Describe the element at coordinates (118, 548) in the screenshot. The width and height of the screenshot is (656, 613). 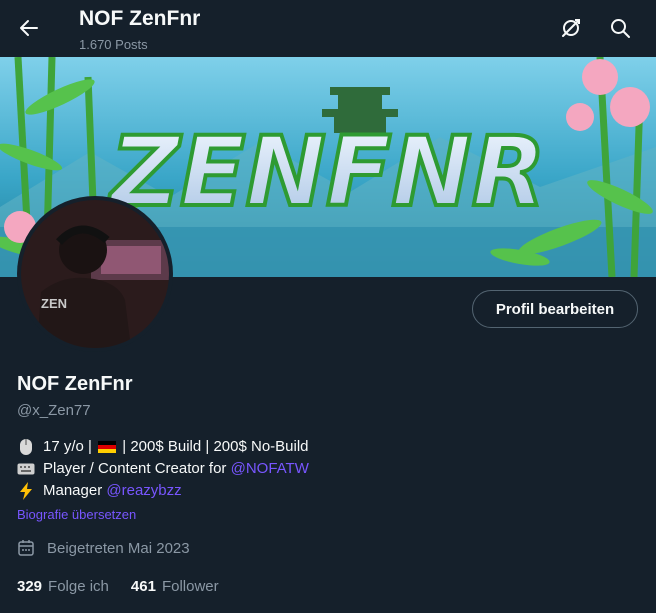
I see `joined-text: Beigetreten Mai 2023` at that location.